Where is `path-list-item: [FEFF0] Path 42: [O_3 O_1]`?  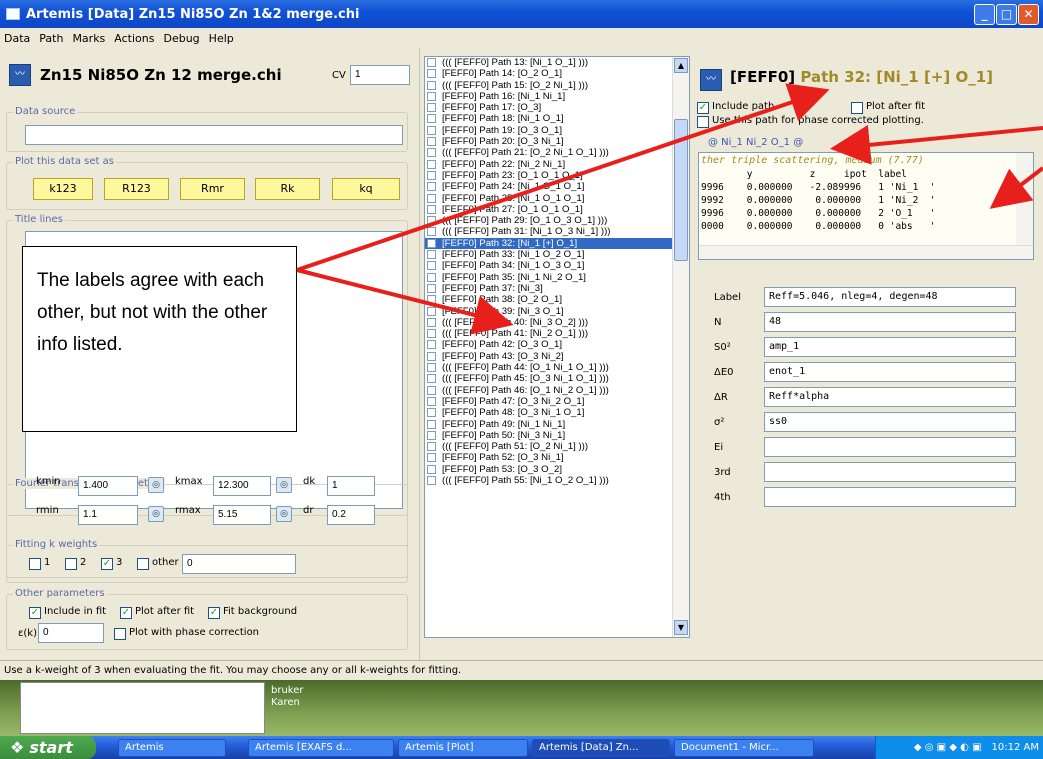 path-list-item: [FEFF0] Path 42: [O_3 O_1] is located at coordinates (557, 344).